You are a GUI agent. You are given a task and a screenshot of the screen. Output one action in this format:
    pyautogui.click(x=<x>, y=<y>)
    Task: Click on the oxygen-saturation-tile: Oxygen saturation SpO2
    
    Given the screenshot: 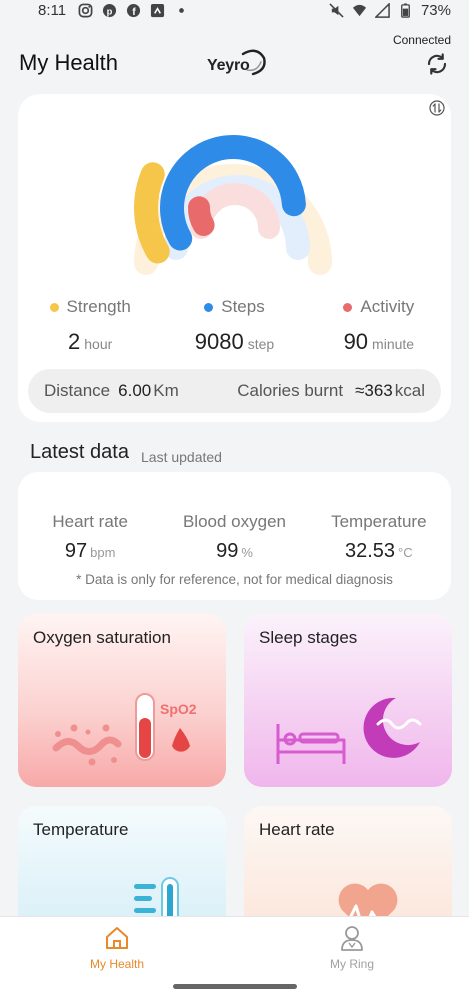 What is the action you would take?
    pyautogui.click(x=122, y=700)
    